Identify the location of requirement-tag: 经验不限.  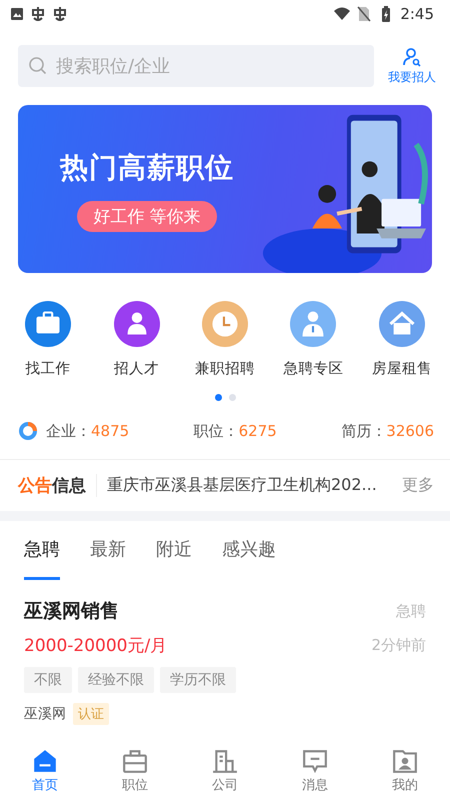
(116, 680).